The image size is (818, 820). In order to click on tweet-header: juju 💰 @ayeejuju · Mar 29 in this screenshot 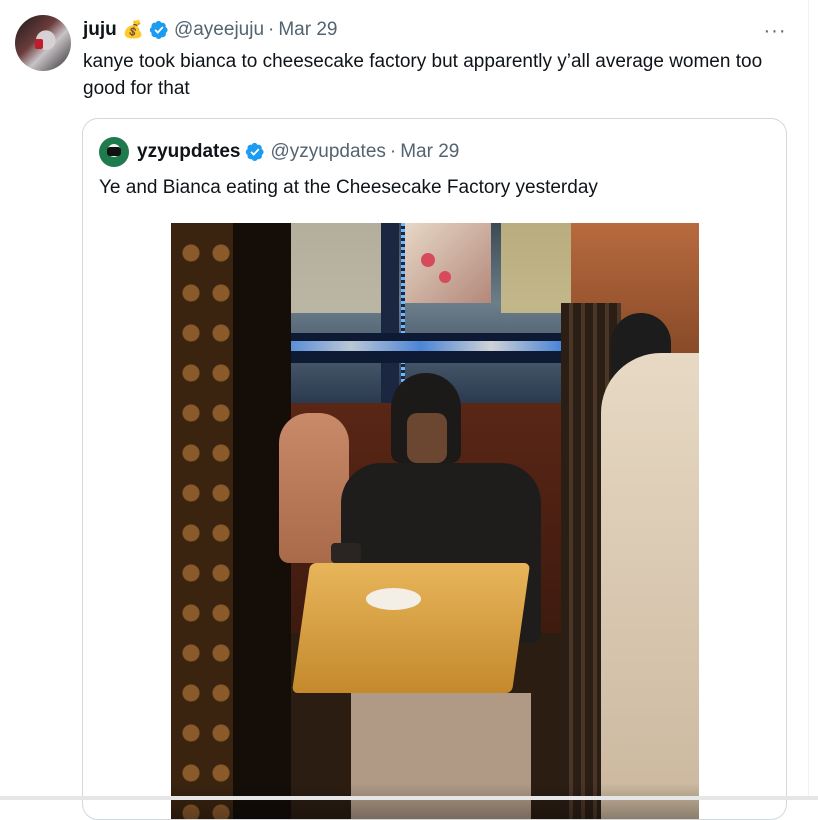, I will do `click(210, 30)`.